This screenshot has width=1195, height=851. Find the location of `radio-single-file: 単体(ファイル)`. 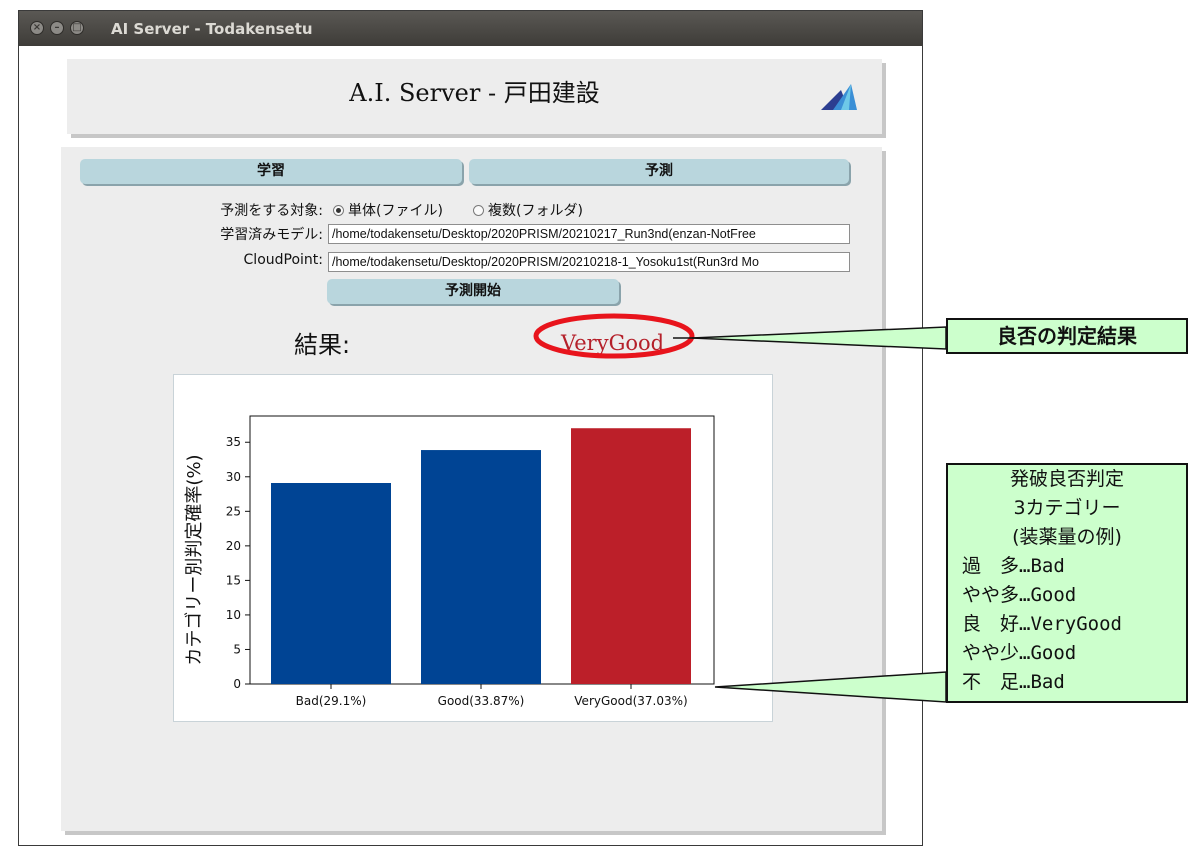

radio-single-file: 単体(ファイル) is located at coordinates (388, 210).